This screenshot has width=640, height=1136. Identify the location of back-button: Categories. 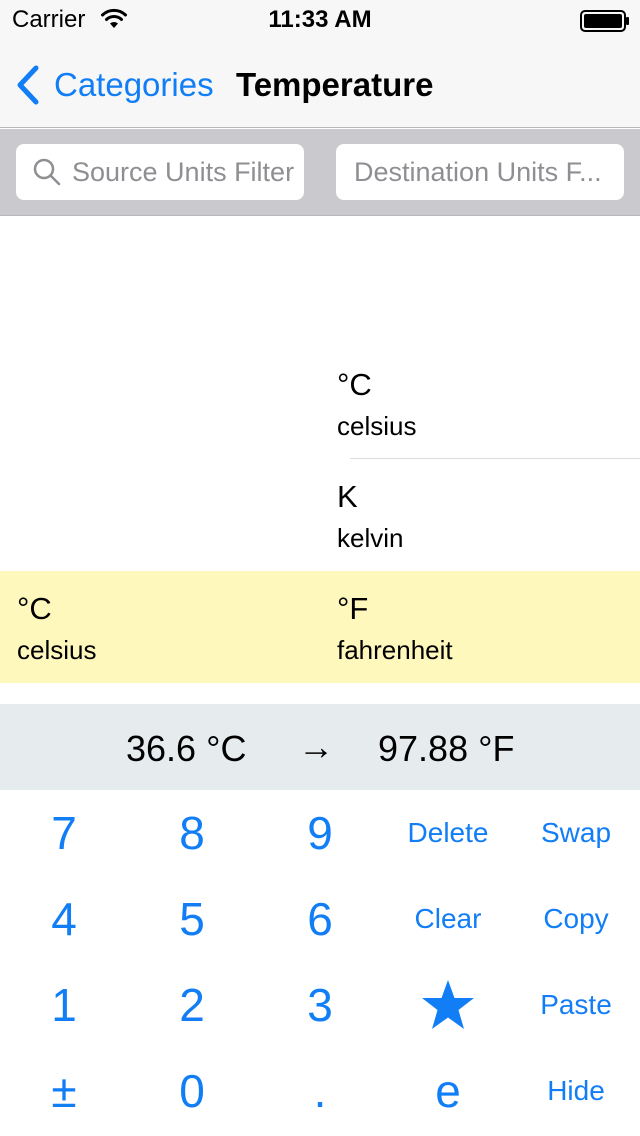
(114, 85).